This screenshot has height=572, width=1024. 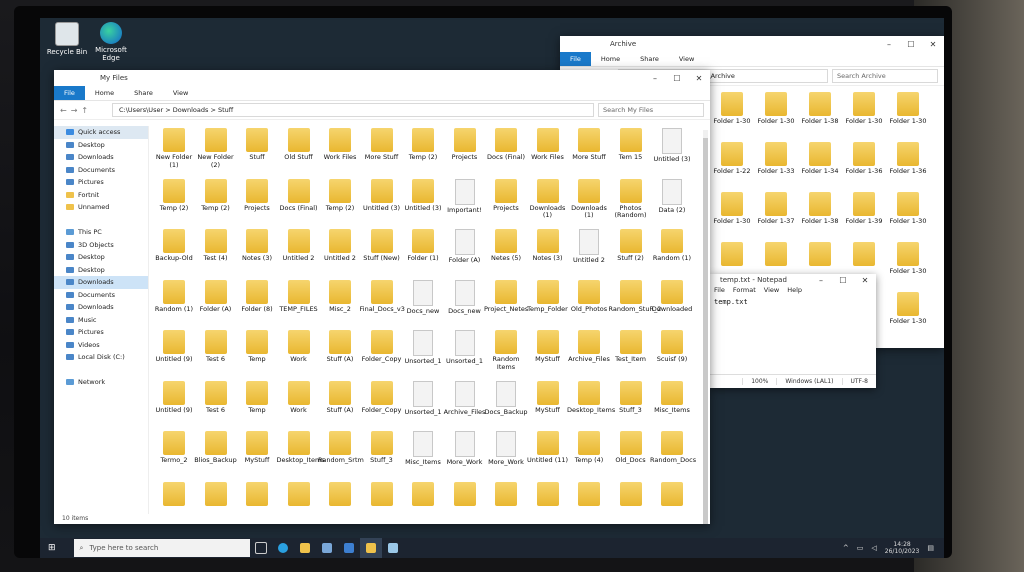 What do you see at coordinates (631, 246) in the screenshot?
I see `file-item: Stuff (2)` at bounding box center [631, 246].